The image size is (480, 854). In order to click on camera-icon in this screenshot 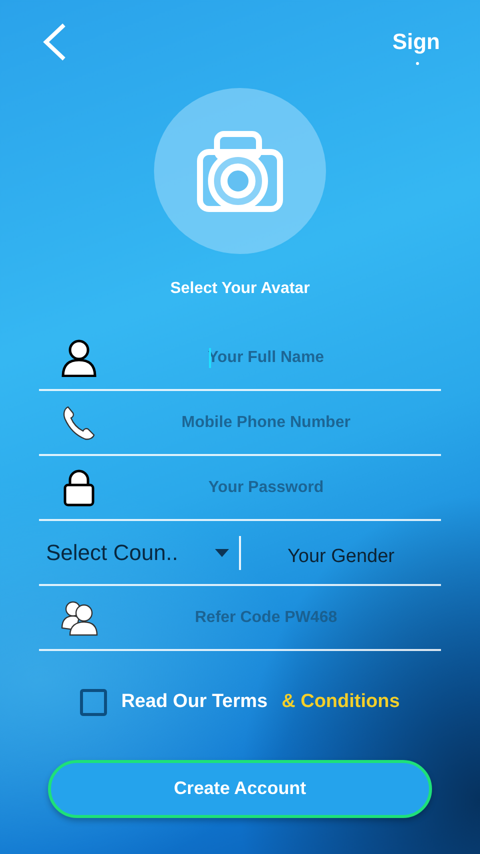, I will do `click(240, 171)`.